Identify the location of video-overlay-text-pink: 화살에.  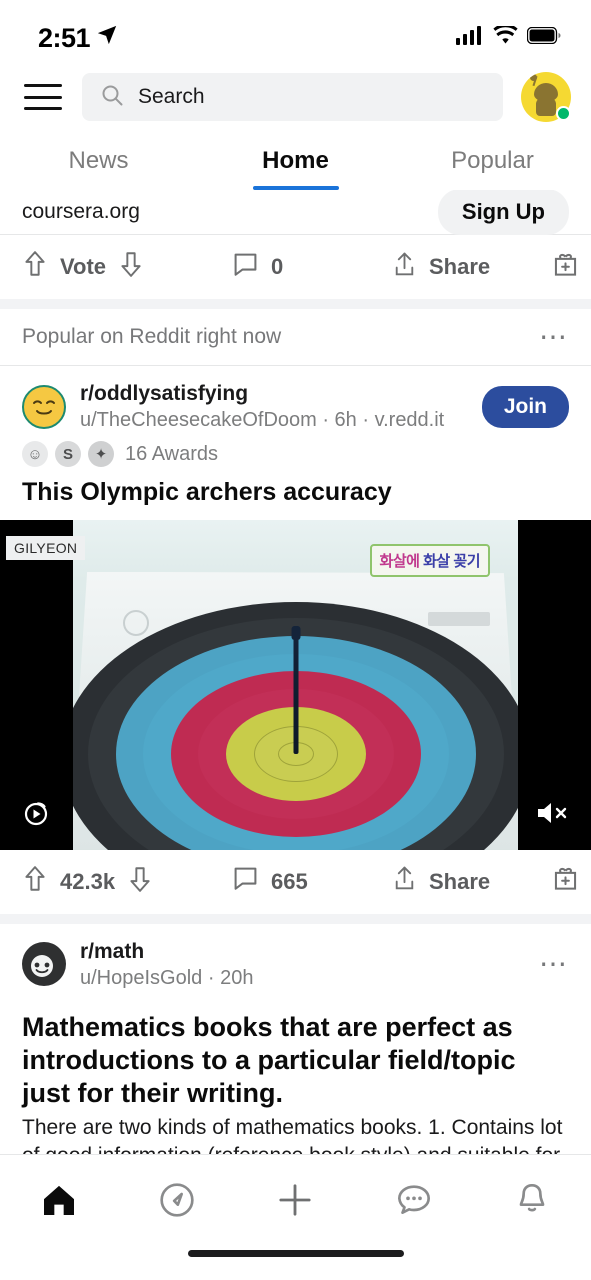
(399, 561).